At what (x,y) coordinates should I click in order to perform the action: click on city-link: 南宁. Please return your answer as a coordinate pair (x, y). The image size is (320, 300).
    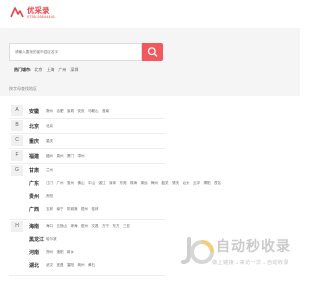
    Looking at the image, I should click on (60, 209).